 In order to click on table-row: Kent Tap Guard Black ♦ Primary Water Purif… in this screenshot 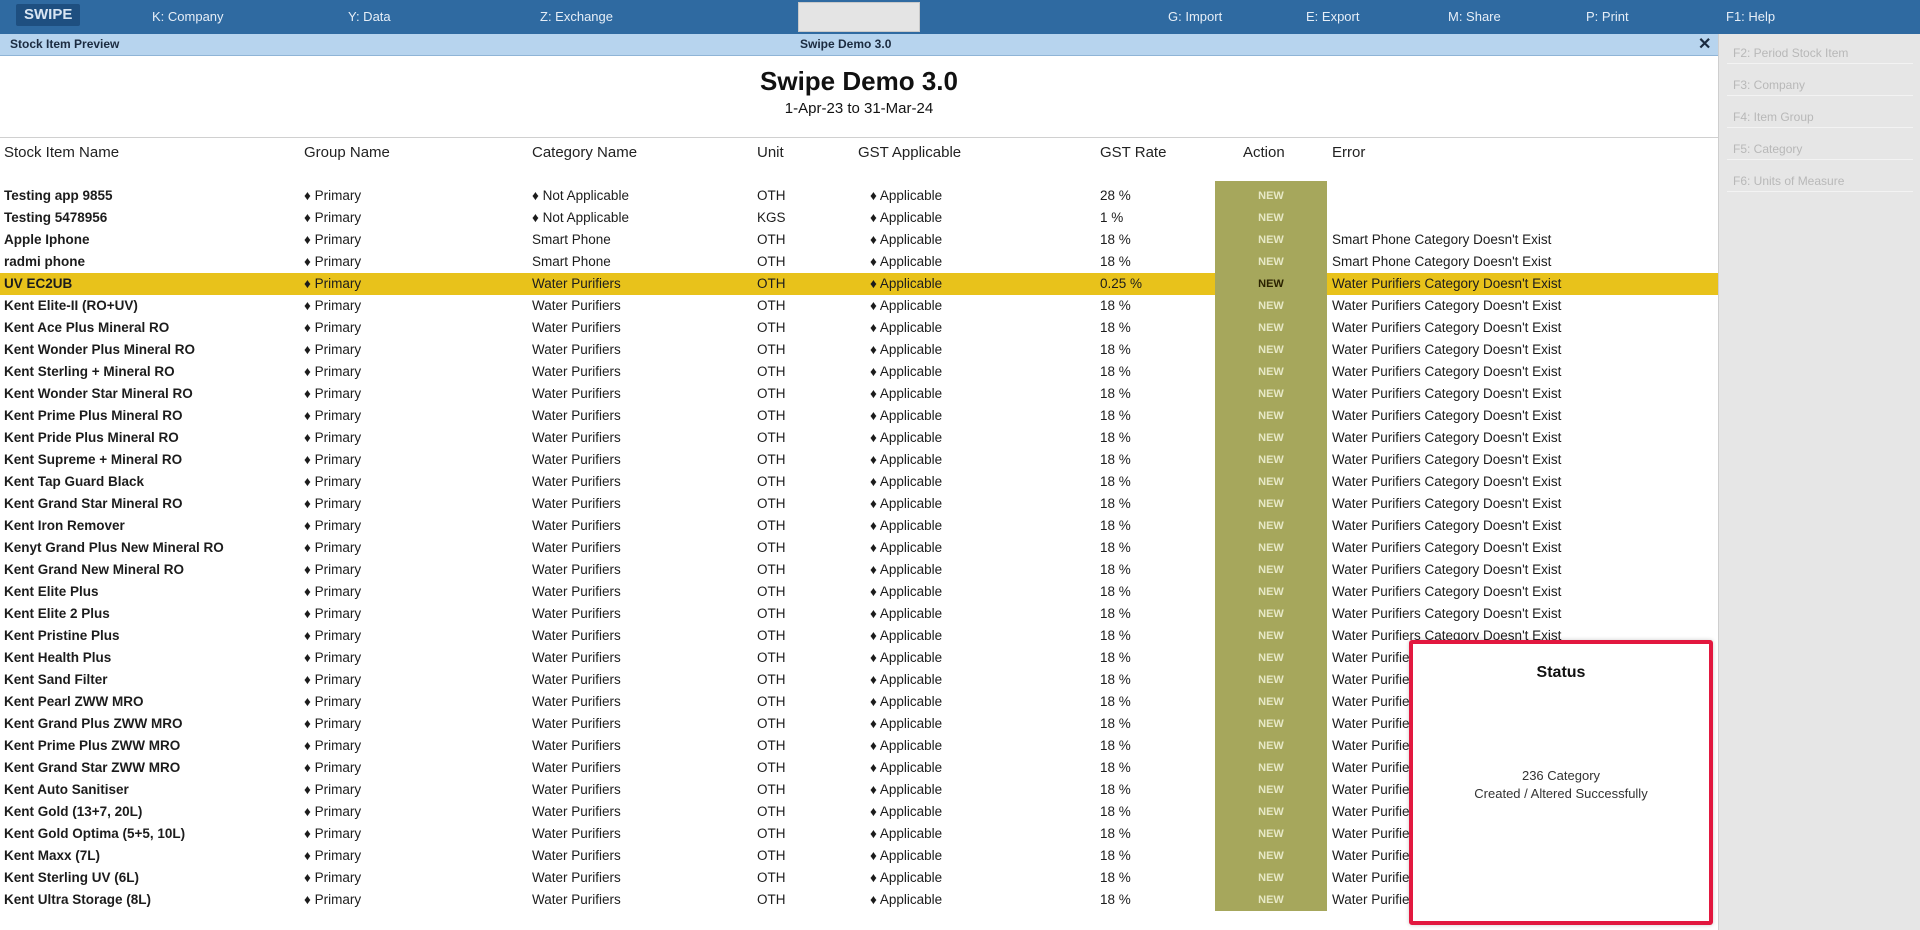, I will do `click(859, 482)`.